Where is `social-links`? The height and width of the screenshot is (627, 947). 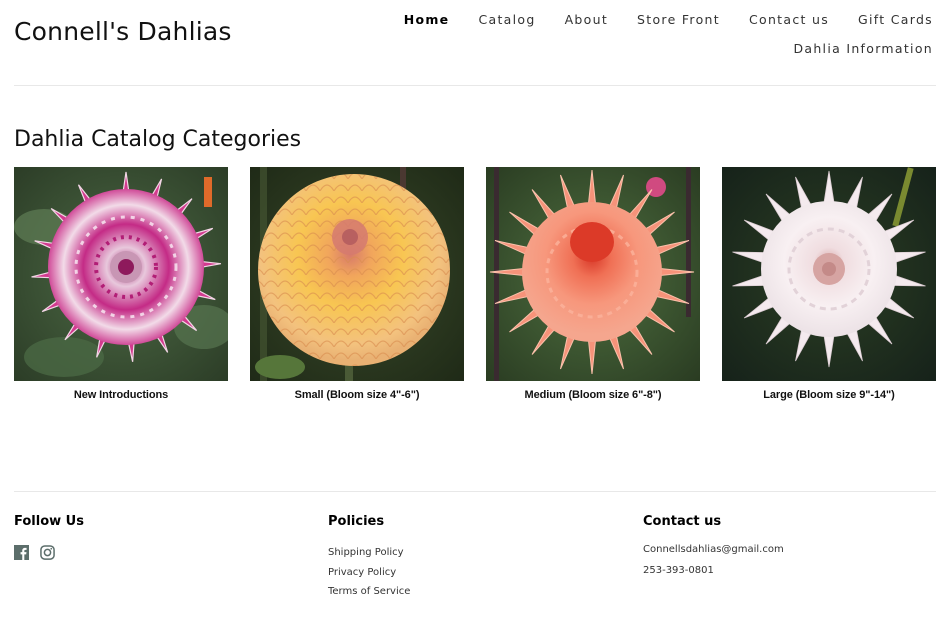 social-links is located at coordinates (49, 552).